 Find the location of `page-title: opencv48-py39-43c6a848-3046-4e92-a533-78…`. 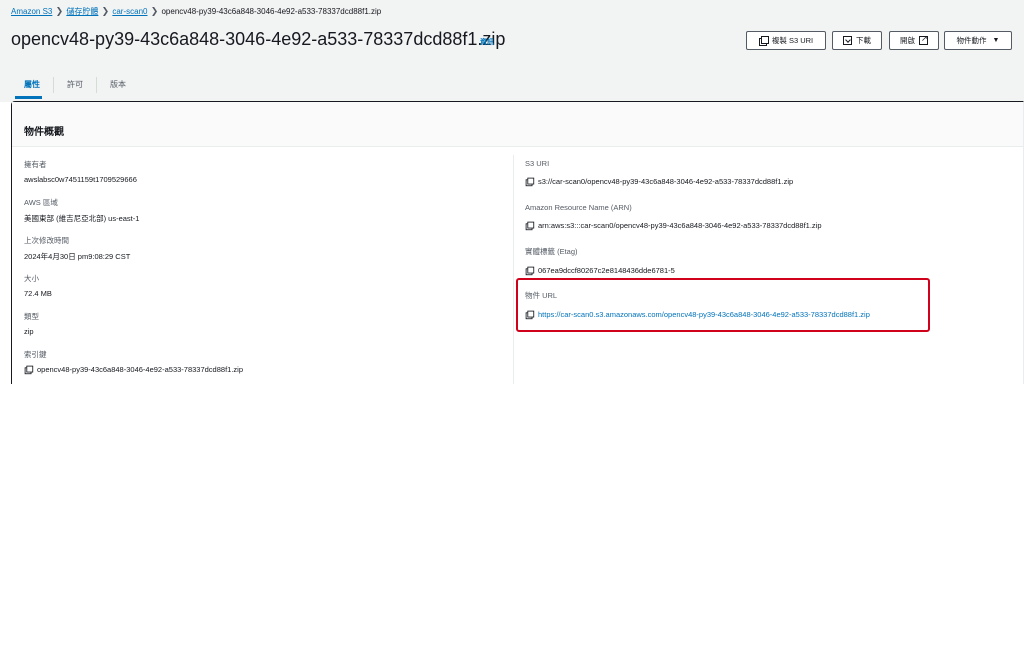

page-title: opencv48-py39-43c6a848-3046-4e92-a533-78… is located at coordinates (258, 39).